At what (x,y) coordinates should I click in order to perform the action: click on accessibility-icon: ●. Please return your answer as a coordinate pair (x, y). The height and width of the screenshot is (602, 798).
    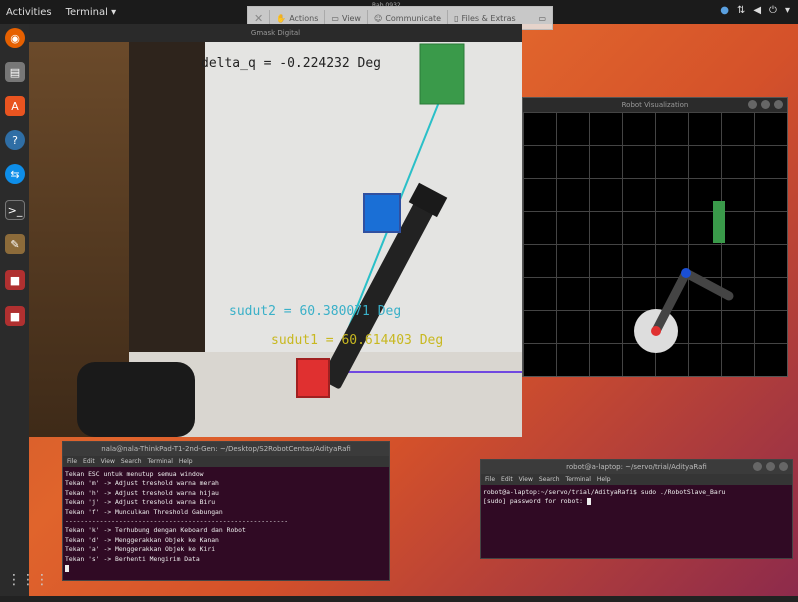
    Looking at the image, I should click on (724, 10).